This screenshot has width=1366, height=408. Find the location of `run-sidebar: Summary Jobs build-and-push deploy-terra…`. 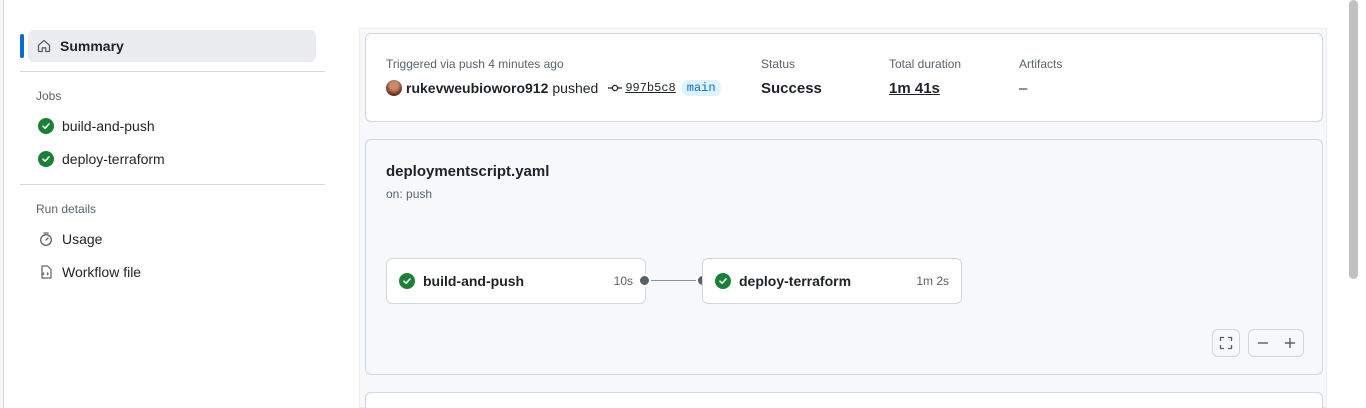

run-sidebar: Summary Jobs build-and-push deploy-terra… is located at coordinates (172, 159).